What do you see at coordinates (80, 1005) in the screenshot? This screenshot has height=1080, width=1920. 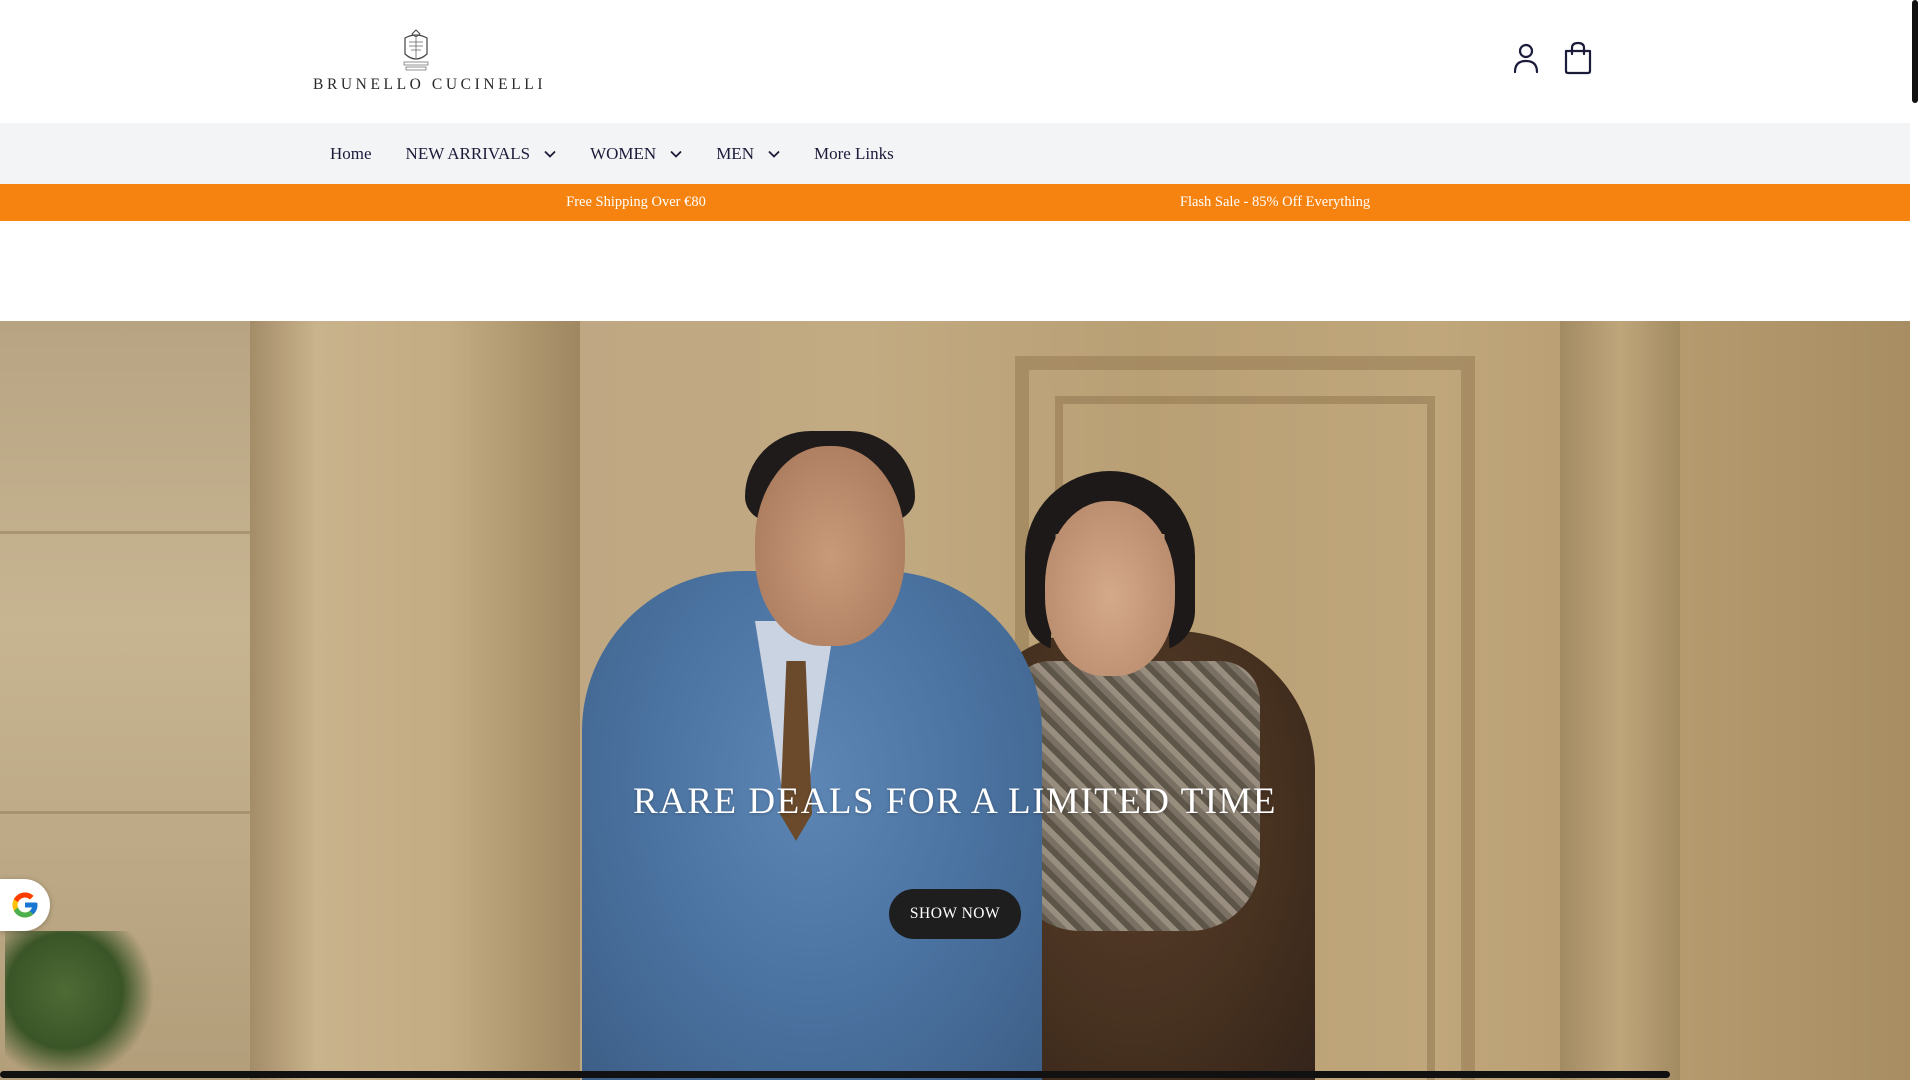 I see `hero-image-plant` at bounding box center [80, 1005].